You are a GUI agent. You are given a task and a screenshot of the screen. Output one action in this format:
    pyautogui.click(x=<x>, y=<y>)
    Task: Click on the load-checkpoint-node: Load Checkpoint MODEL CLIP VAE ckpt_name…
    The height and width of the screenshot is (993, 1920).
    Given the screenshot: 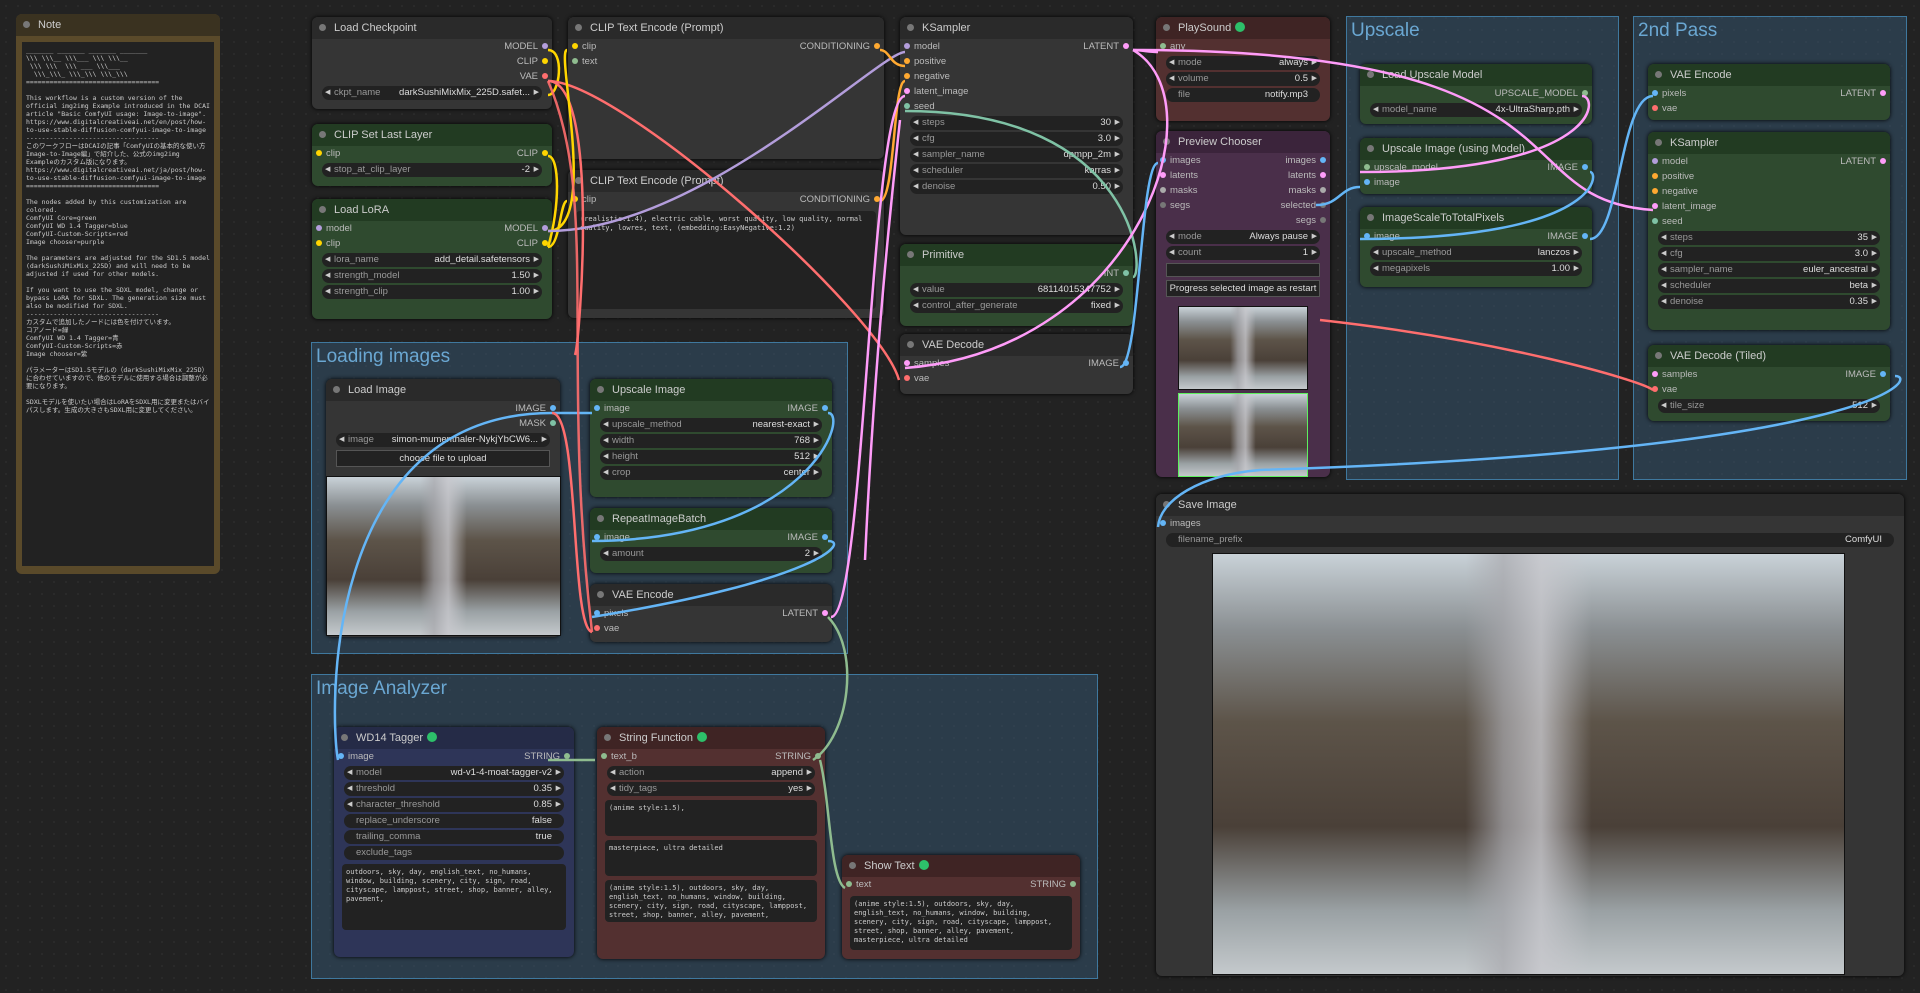 What is the action you would take?
    pyautogui.click(x=432, y=63)
    